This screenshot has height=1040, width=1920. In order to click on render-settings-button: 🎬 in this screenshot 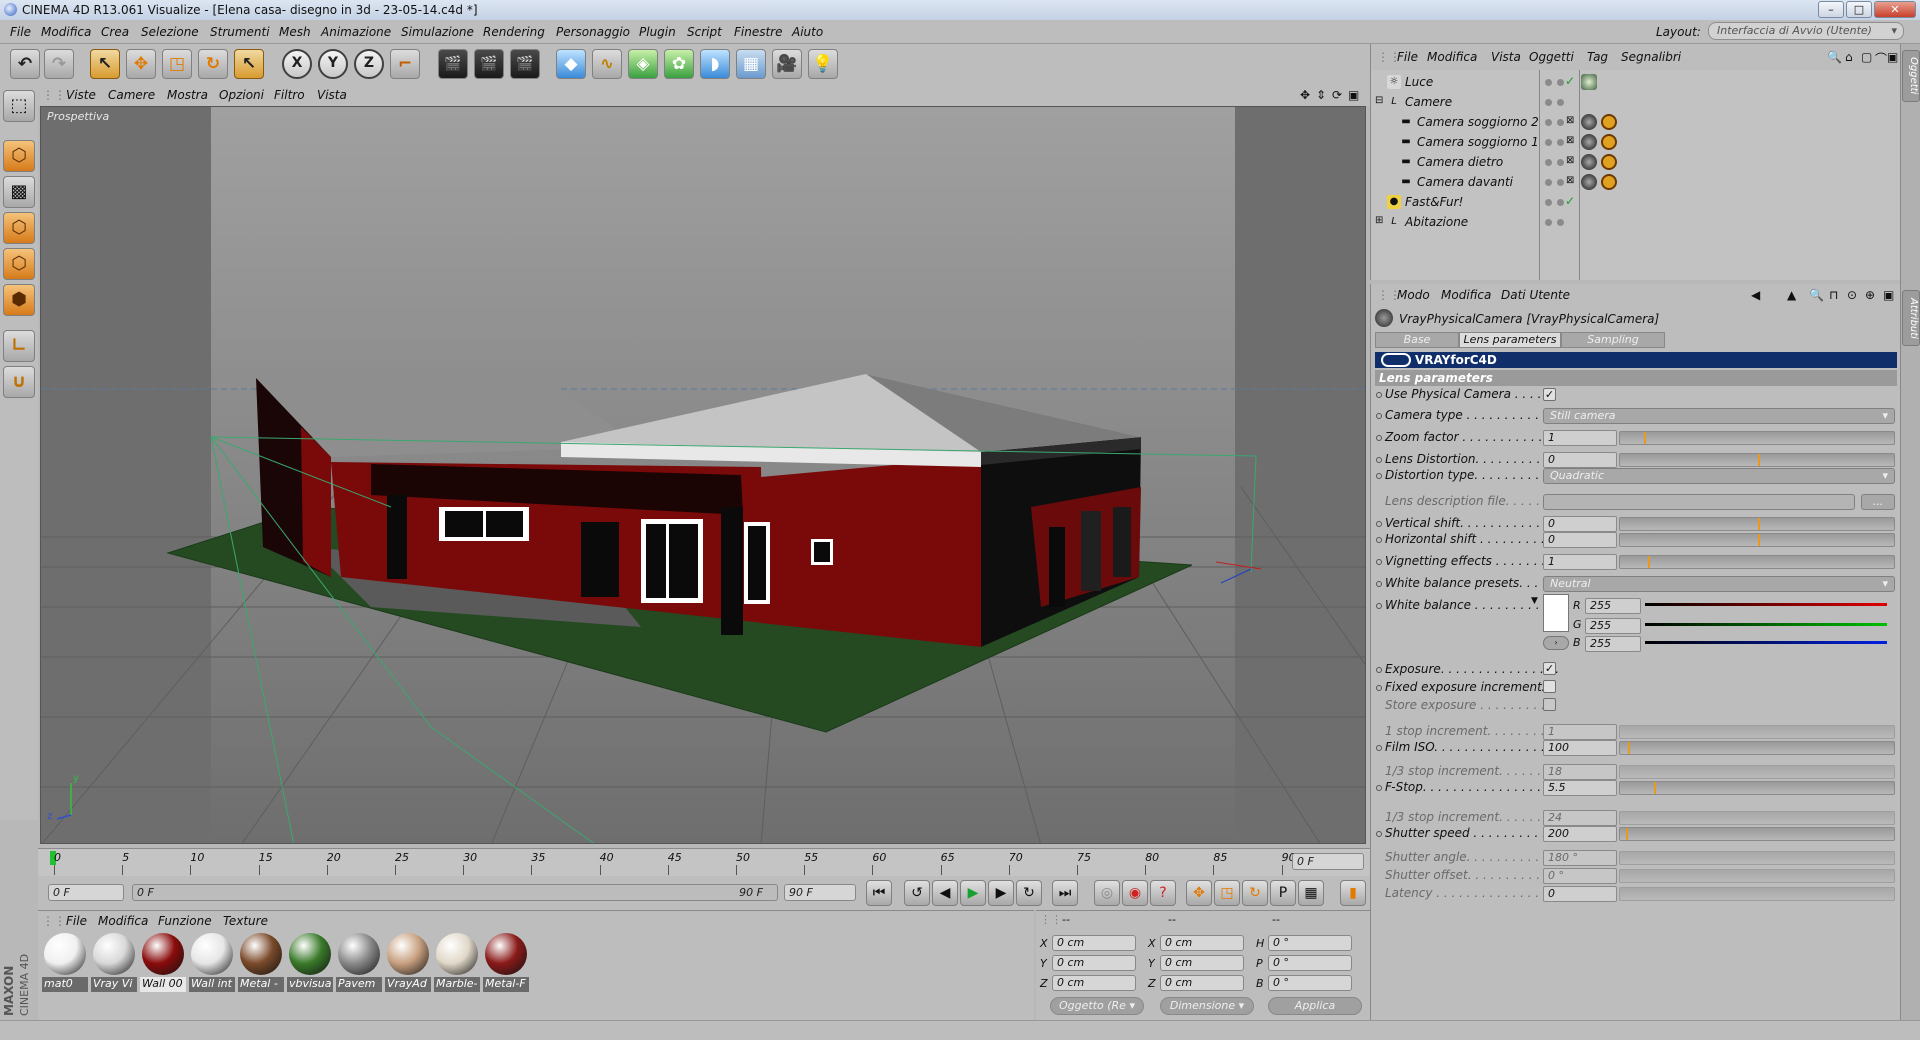, I will do `click(525, 64)`.